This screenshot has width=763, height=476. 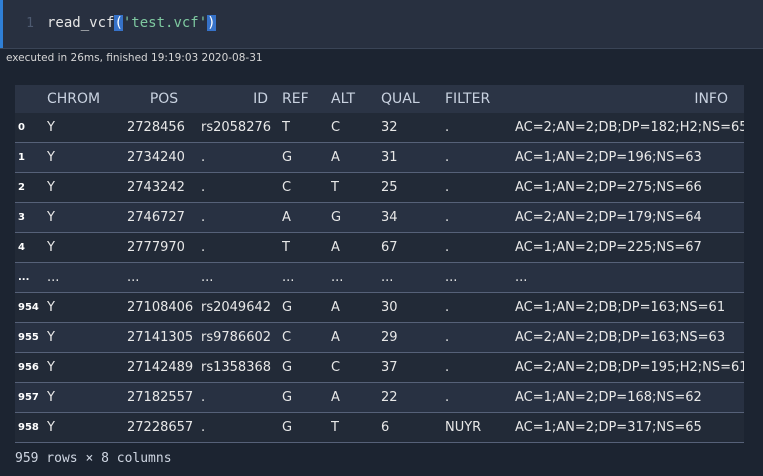 I want to click on cell-id: rs1358368, so click(x=241, y=367).